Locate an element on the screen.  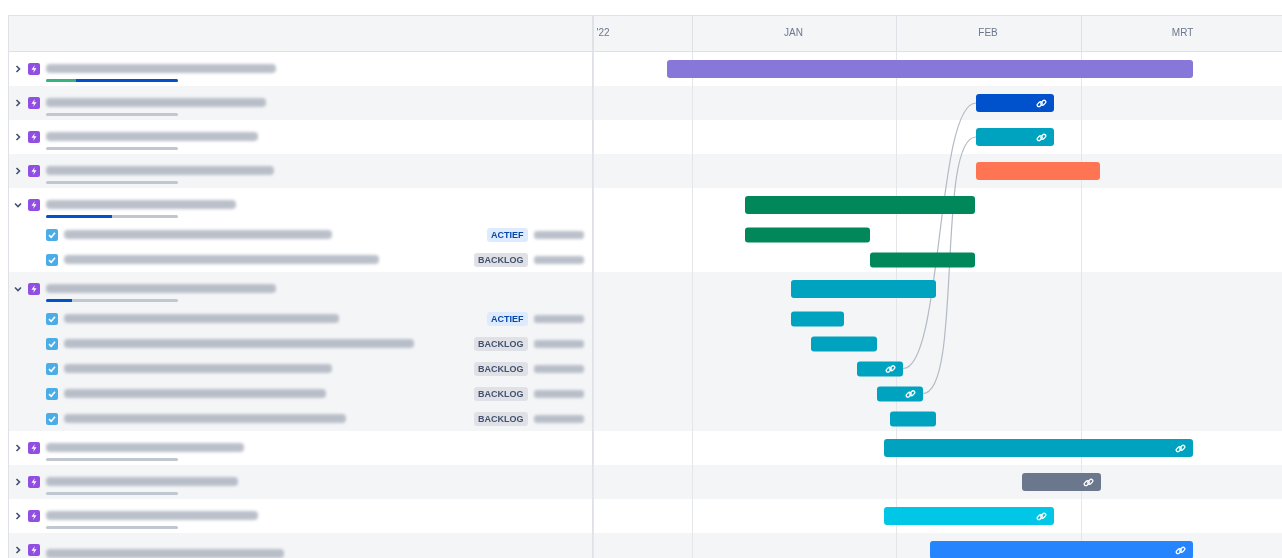
month-label: MRT is located at coordinates (1182, 32).